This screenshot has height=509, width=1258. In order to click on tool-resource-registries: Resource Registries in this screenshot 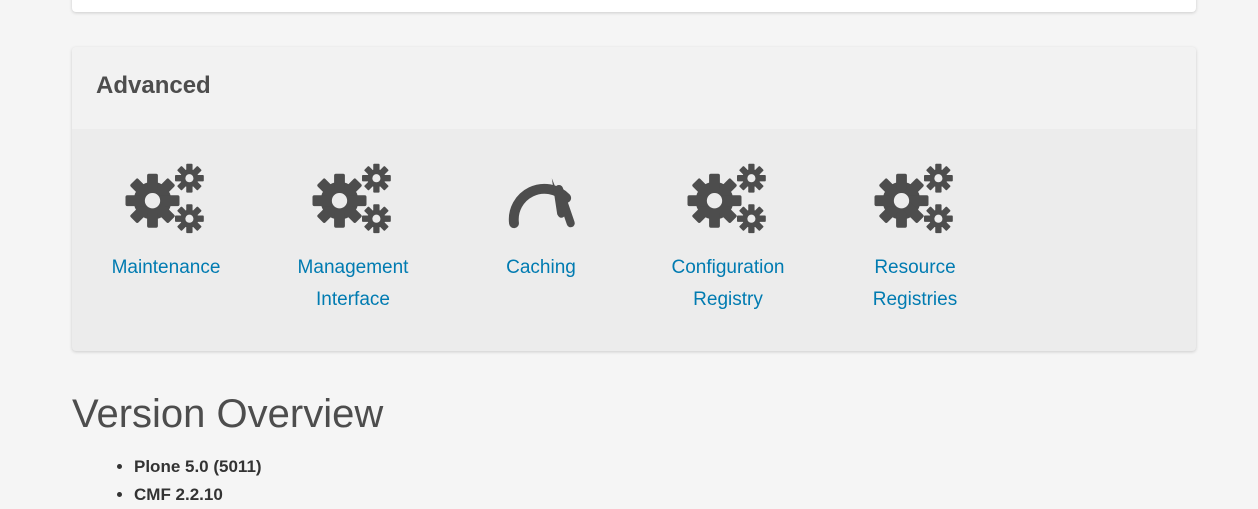, I will do `click(915, 237)`.